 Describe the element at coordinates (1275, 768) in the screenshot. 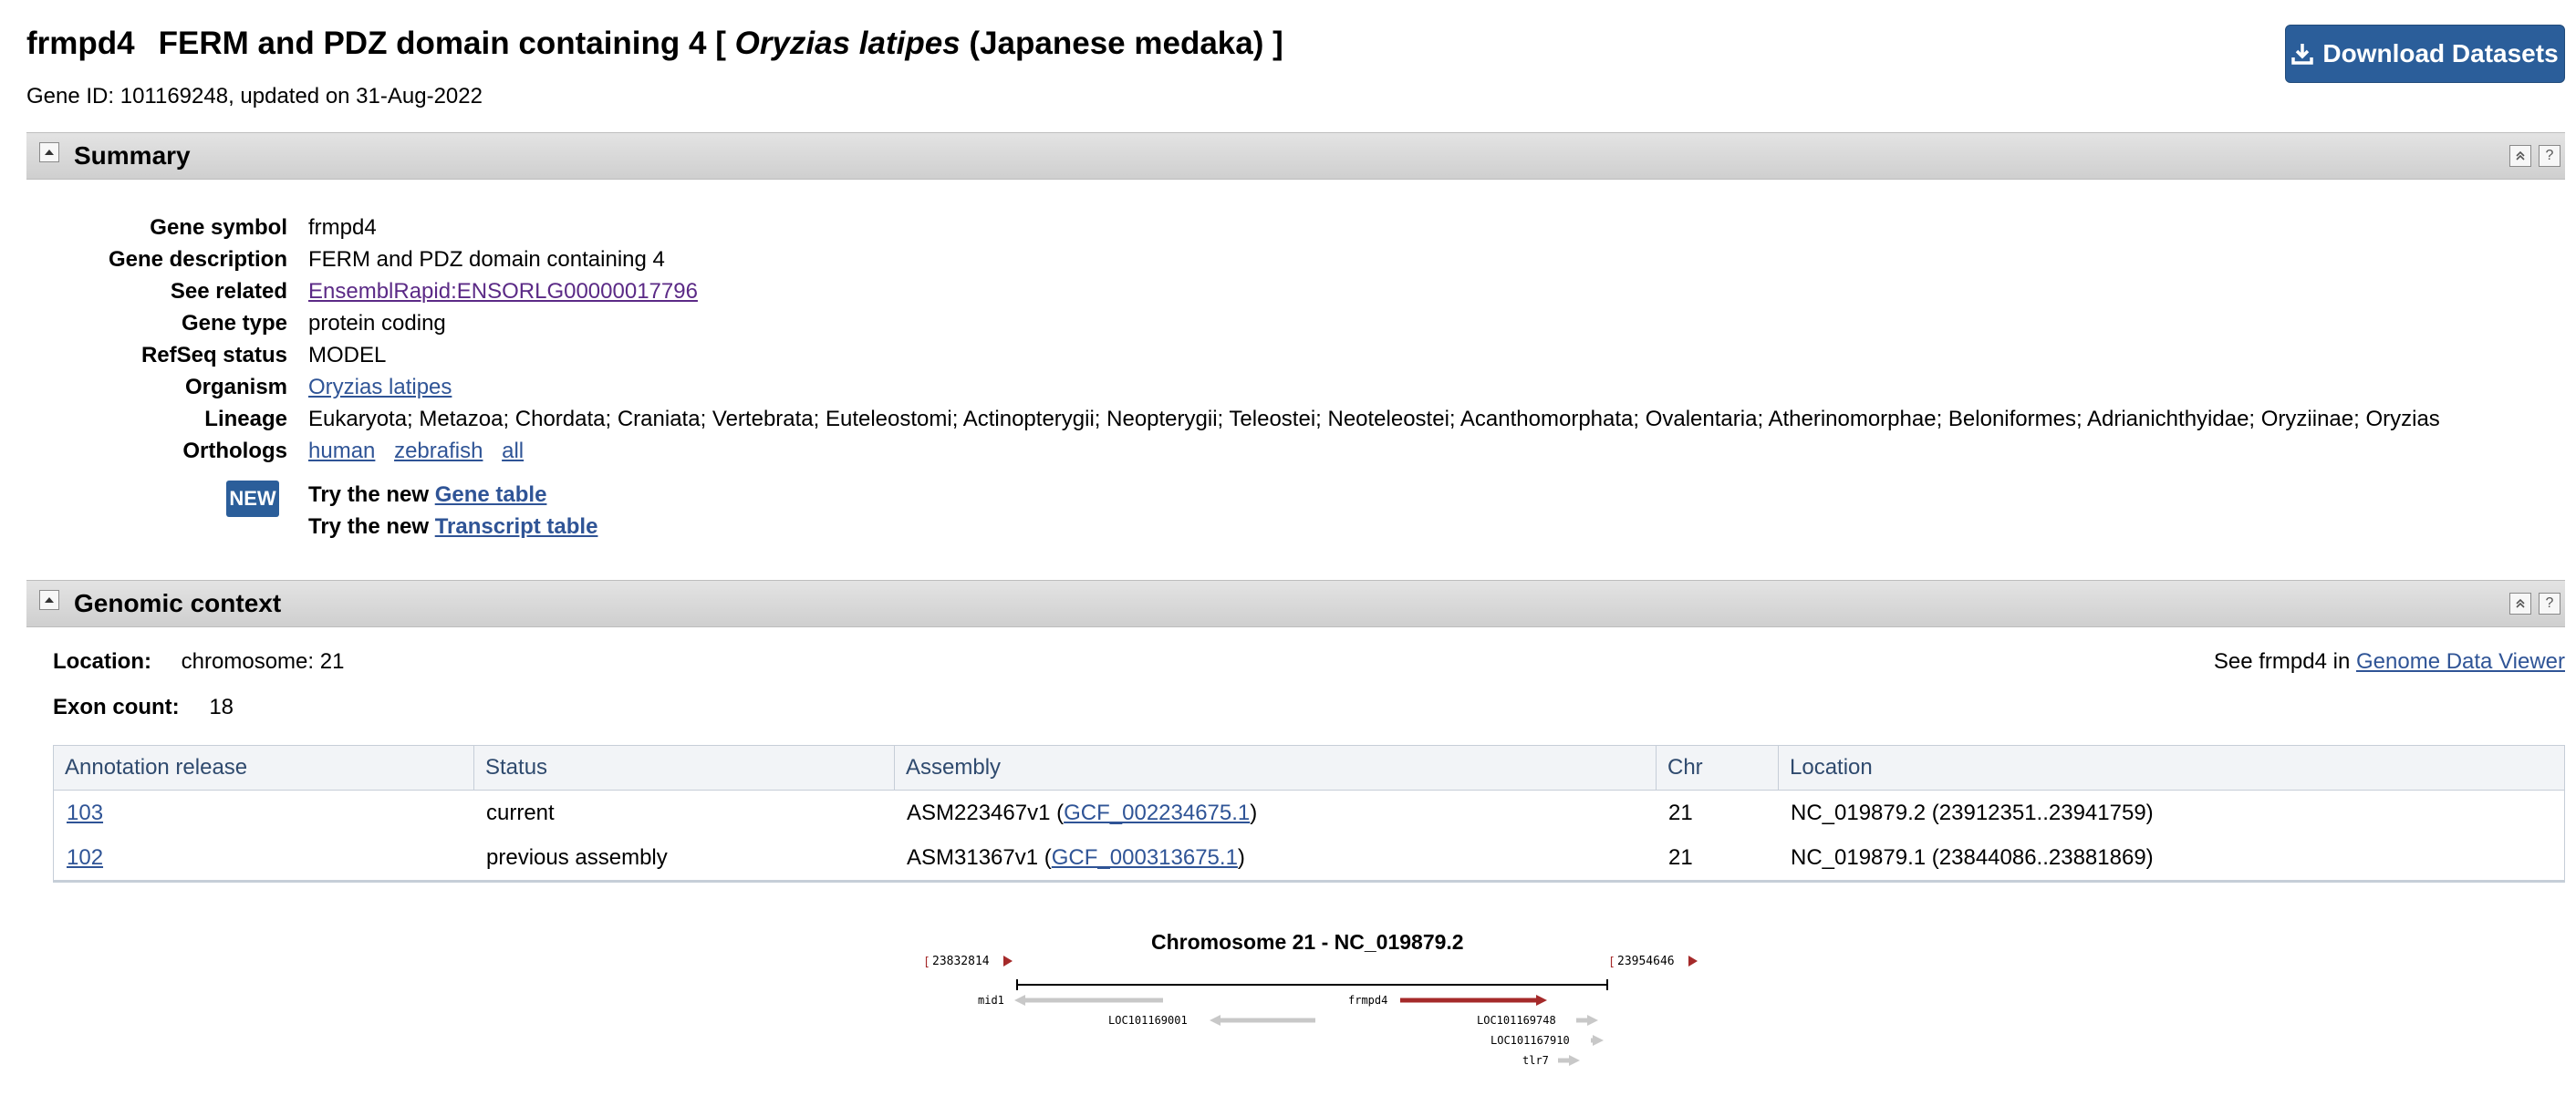

I see `column-header-assembly: Assembly` at that location.